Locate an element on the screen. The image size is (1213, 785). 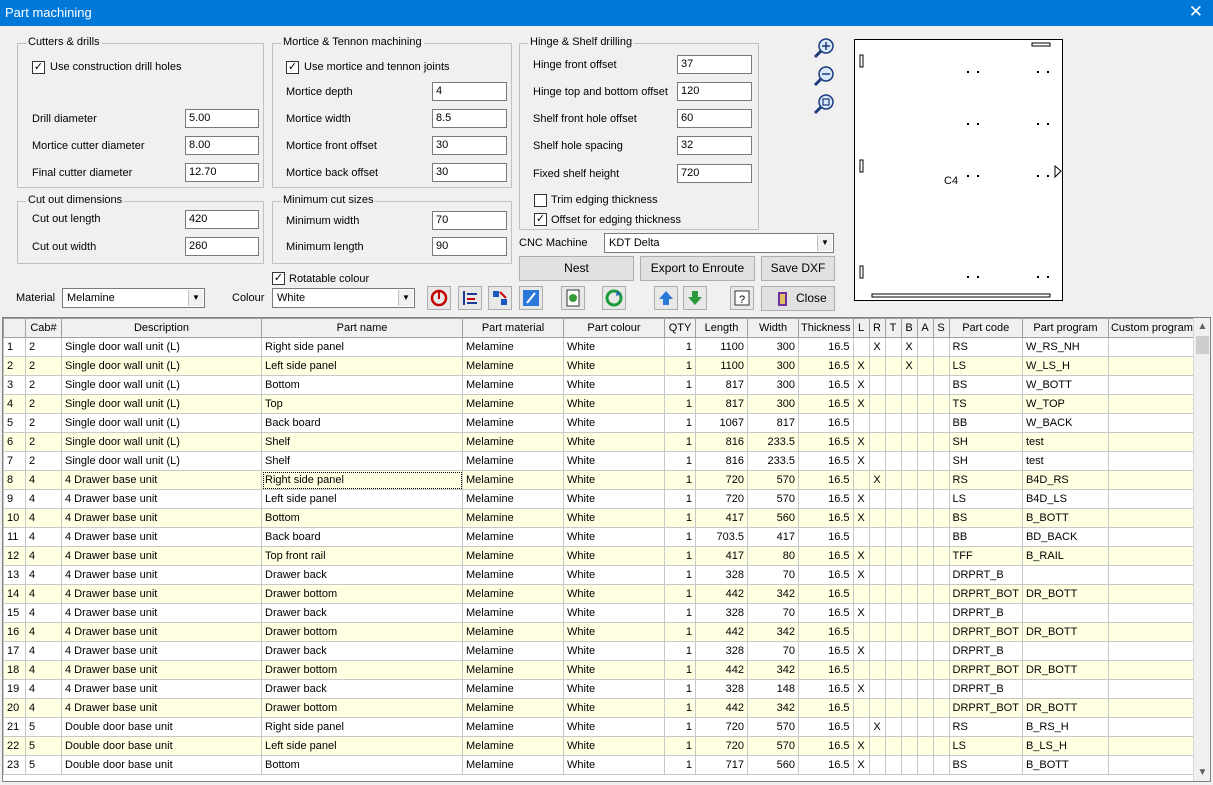
mortice-back-offset-field: 30 is located at coordinates (469, 172).